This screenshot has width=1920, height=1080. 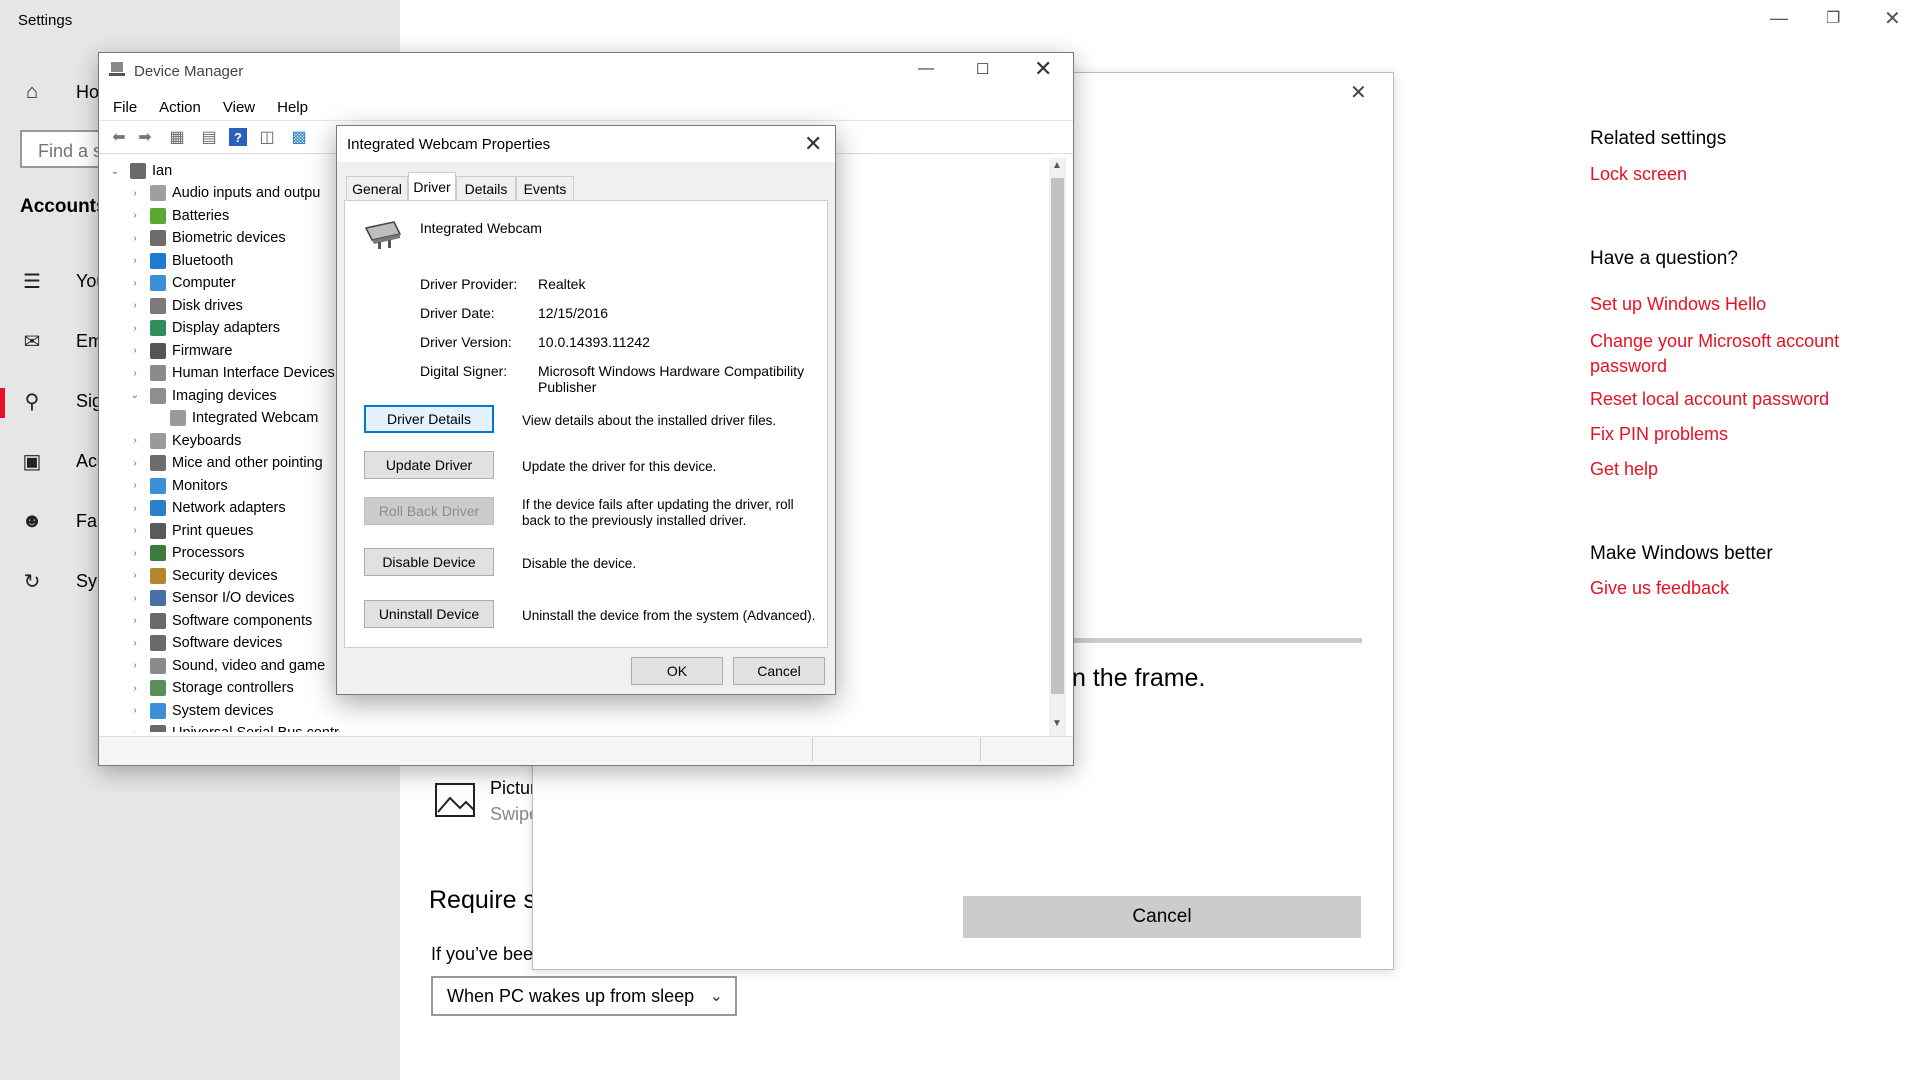 I want to click on lock-screen-link: Lock screen, so click(x=1638, y=174).